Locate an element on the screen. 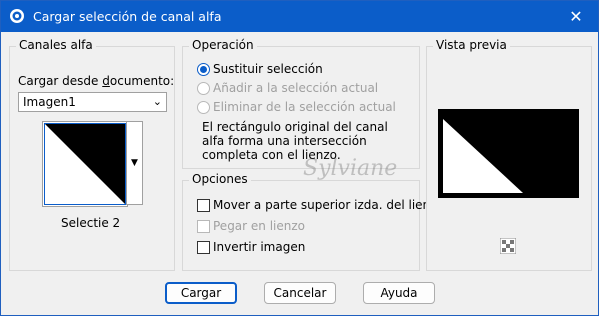 The width and height of the screenshot is (599, 316). cancel-button: Cancelar is located at coordinates (300, 293).